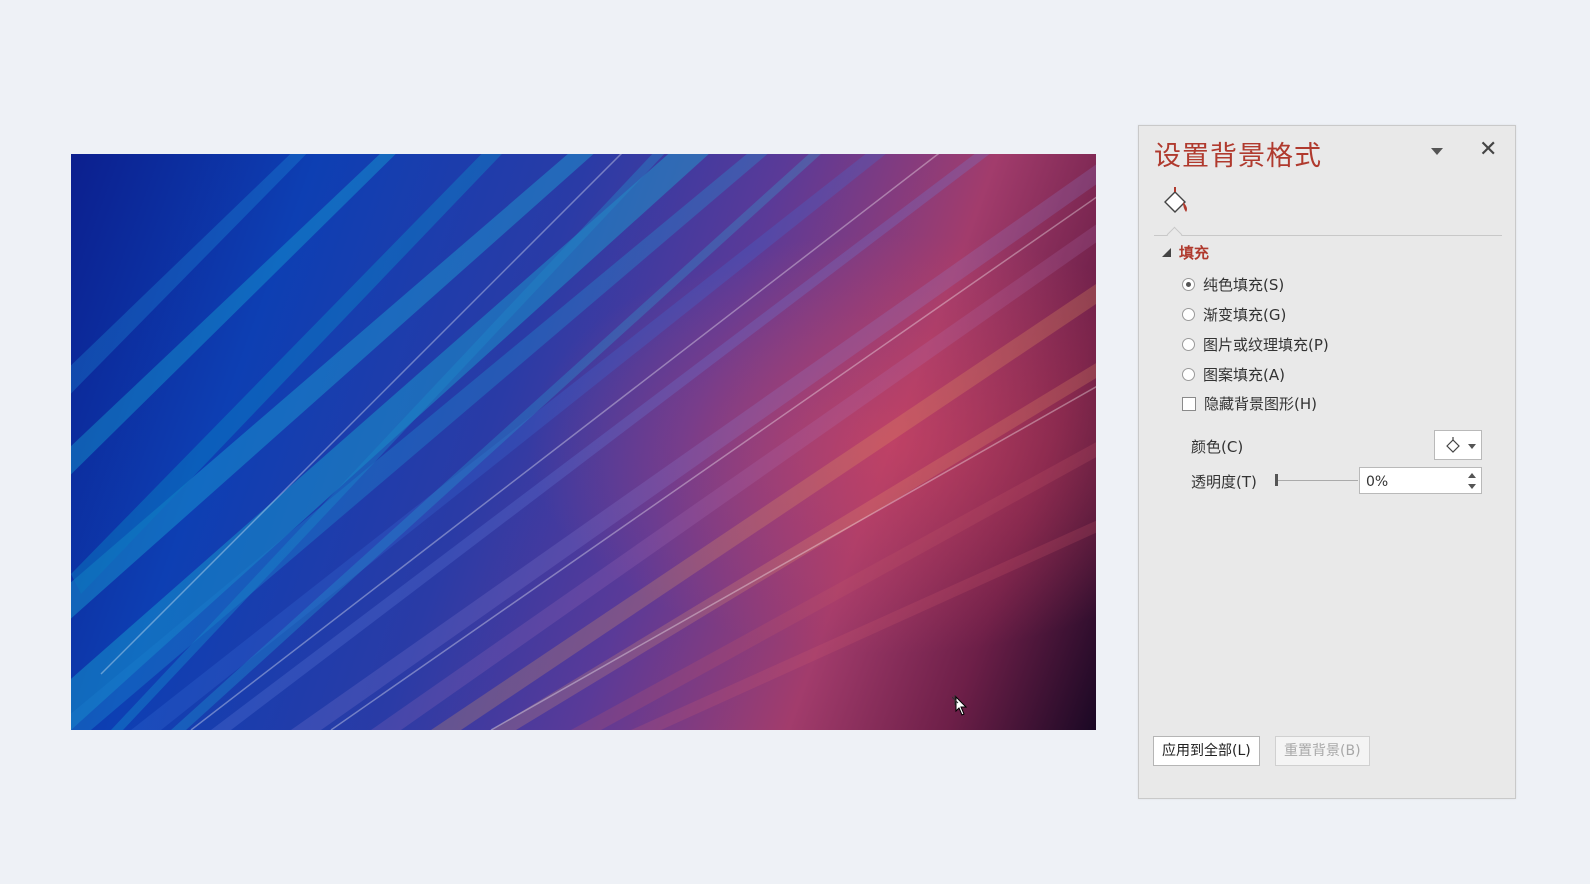  I want to click on radio-pattern-fill: 图案填充(A), so click(1233, 374).